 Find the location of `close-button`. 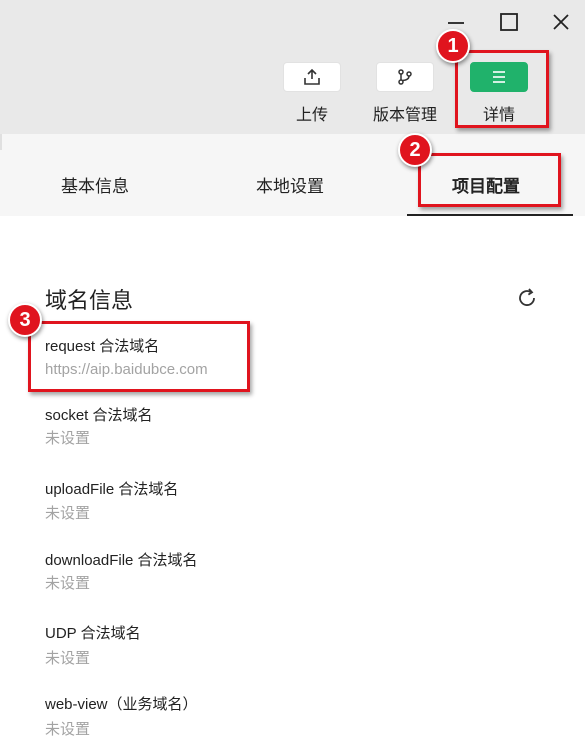

close-button is located at coordinates (561, 22).